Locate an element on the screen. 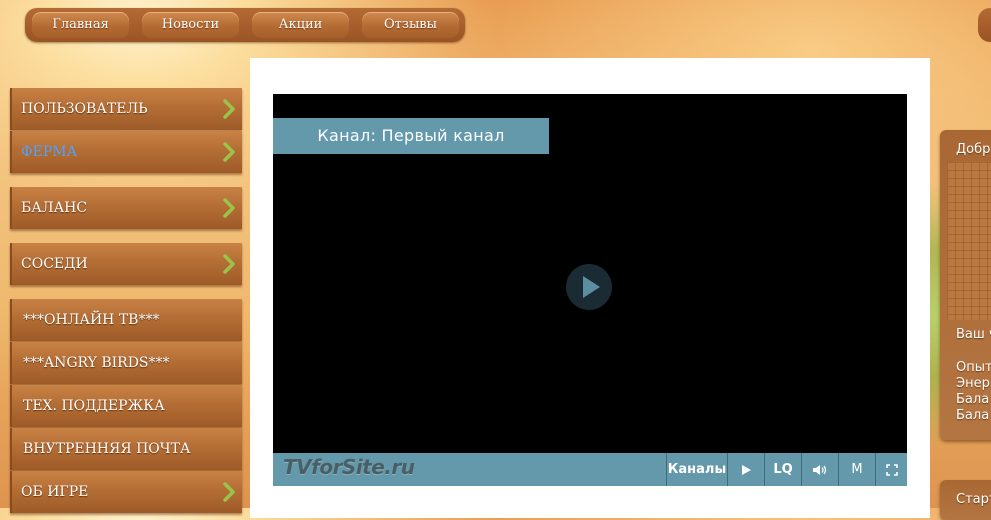 The height and width of the screenshot is (520, 991). fullscreen-icon is located at coordinates (892, 469).